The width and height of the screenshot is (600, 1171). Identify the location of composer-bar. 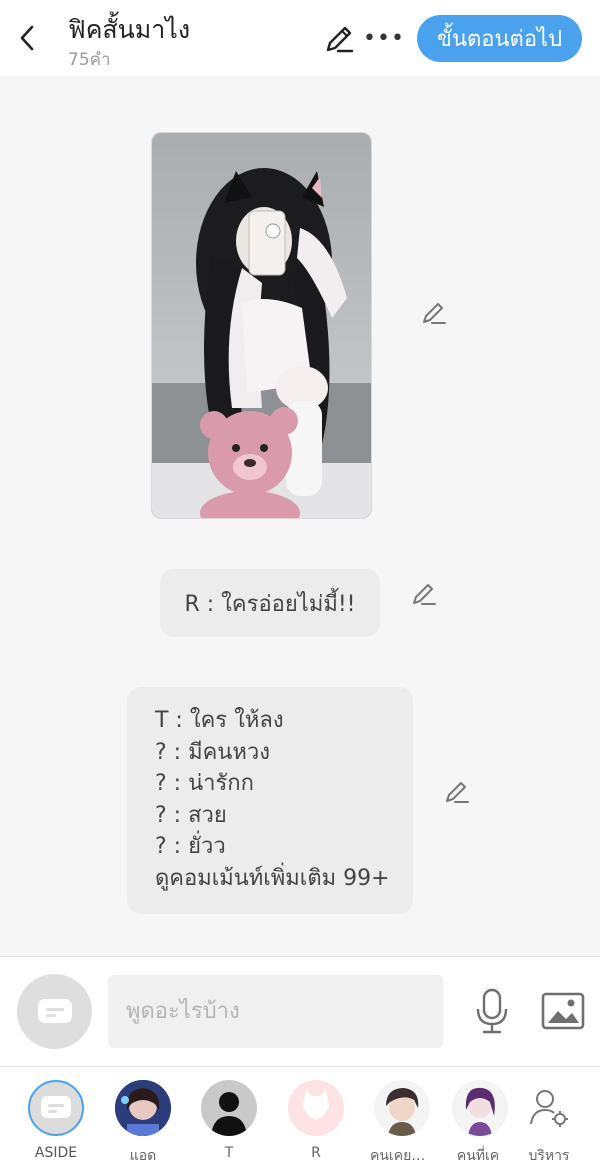
(300, 1011).